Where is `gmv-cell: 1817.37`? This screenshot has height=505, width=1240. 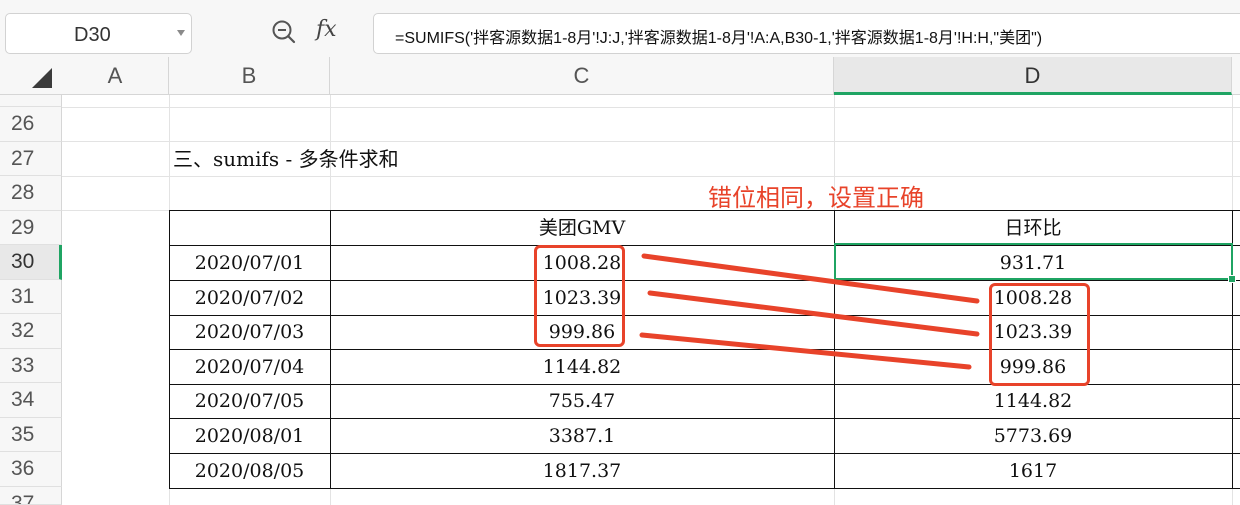 gmv-cell: 1817.37 is located at coordinates (582, 471).